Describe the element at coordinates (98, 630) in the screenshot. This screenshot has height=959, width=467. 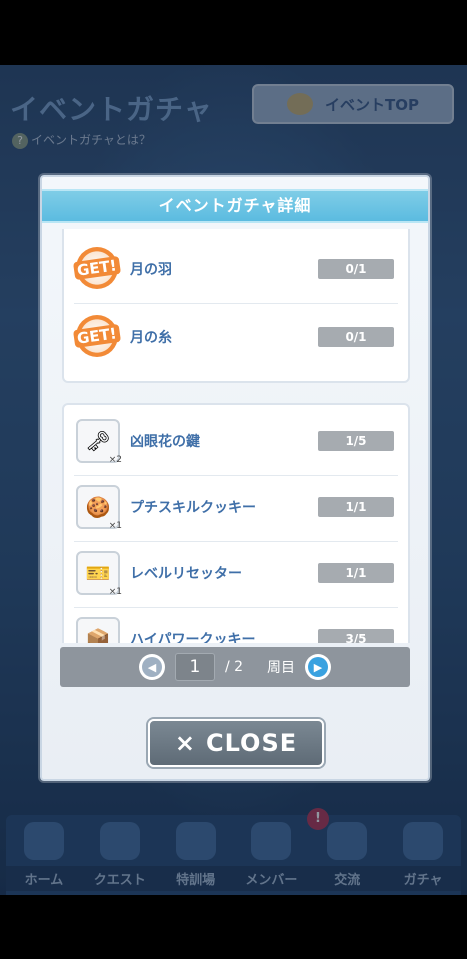
I see `box-icon: 📦` at that location.